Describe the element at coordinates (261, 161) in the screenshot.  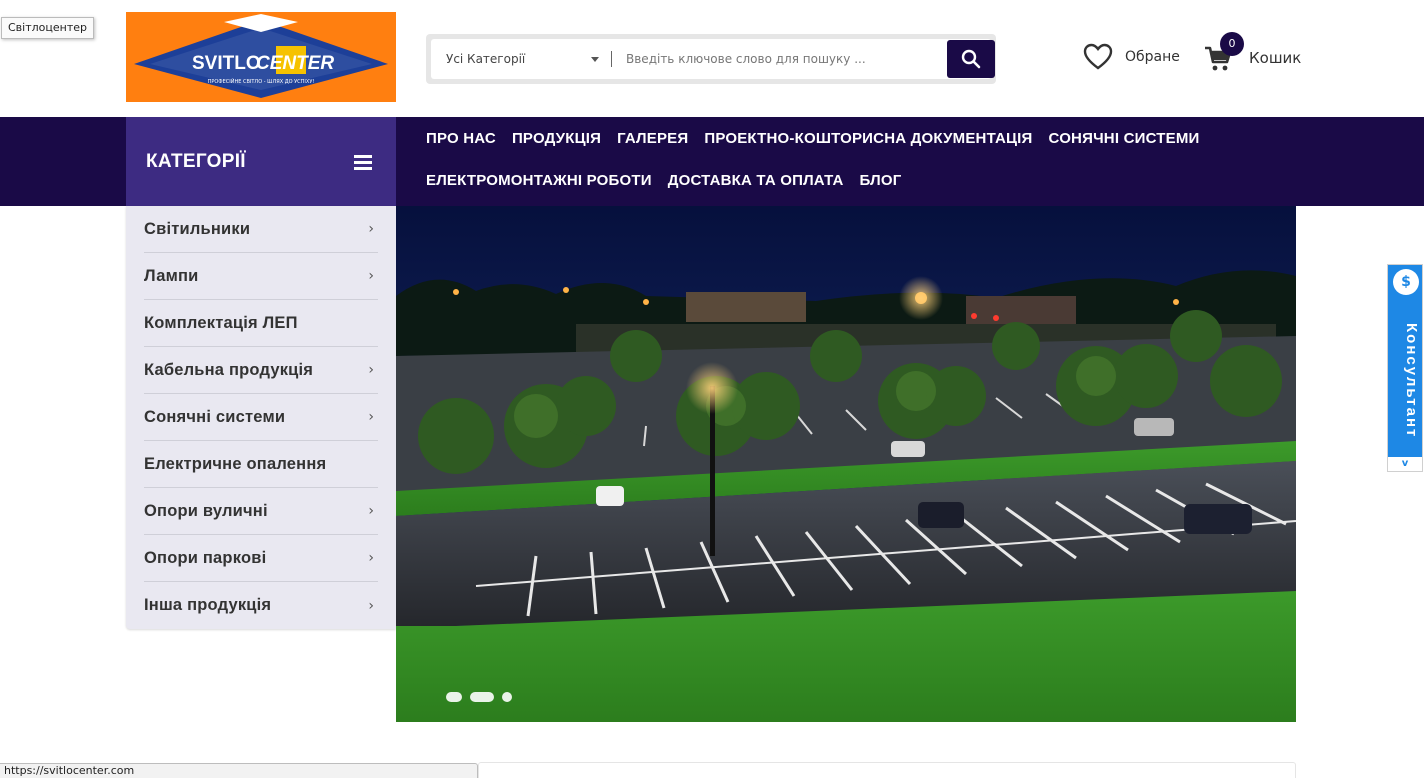
I see `categories-header: КАТЕГОРІЇ` at that location.